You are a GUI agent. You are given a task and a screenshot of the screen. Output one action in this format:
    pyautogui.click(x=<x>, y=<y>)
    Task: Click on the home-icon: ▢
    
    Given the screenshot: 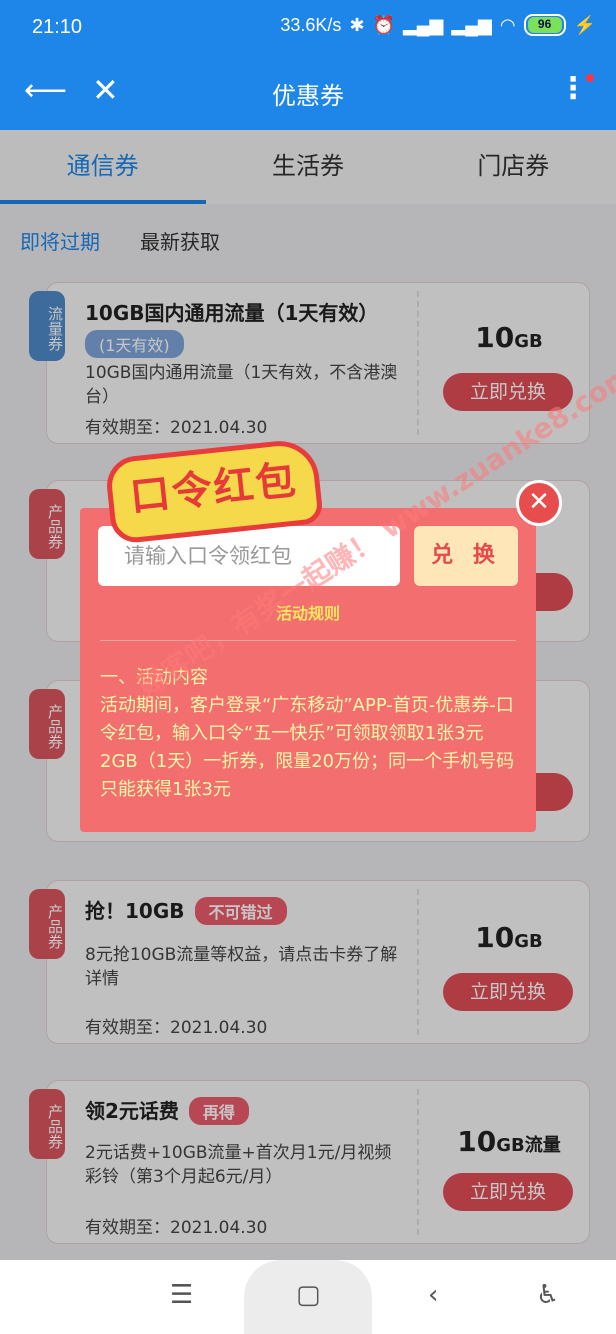 What is the action you would take?
    pyautogui.click(x=308, y=1295)
    